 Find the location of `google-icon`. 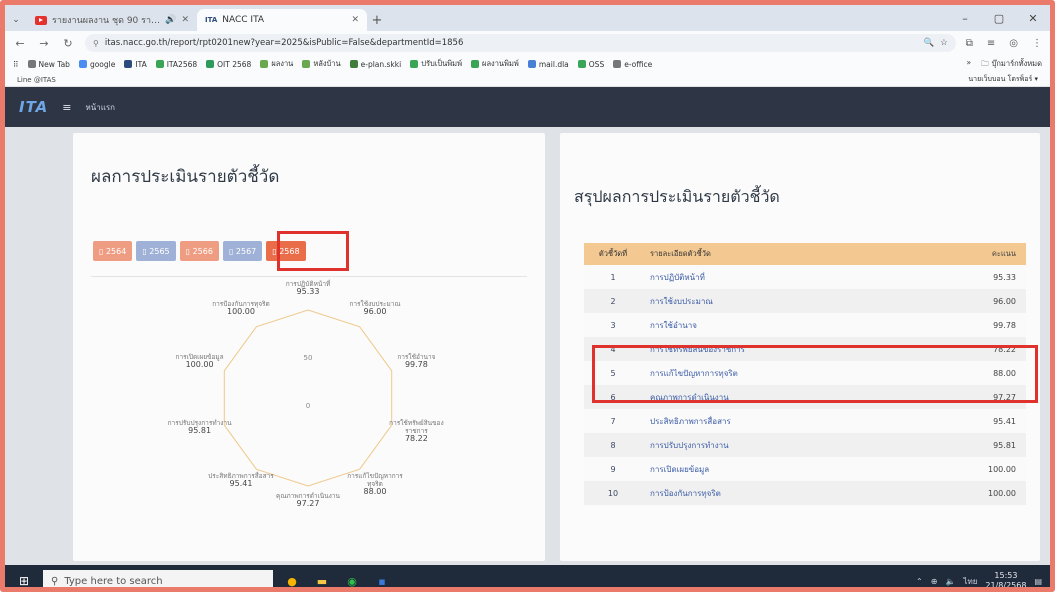

google-icon is located at coordinates (82, 64).